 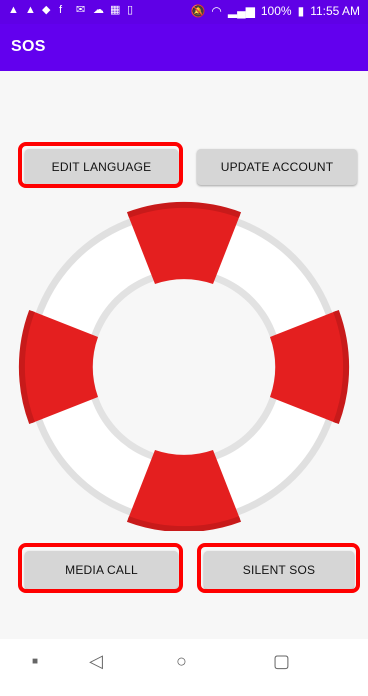 I want to click on clock: 11:55 AM, so click(x=335, y=11).